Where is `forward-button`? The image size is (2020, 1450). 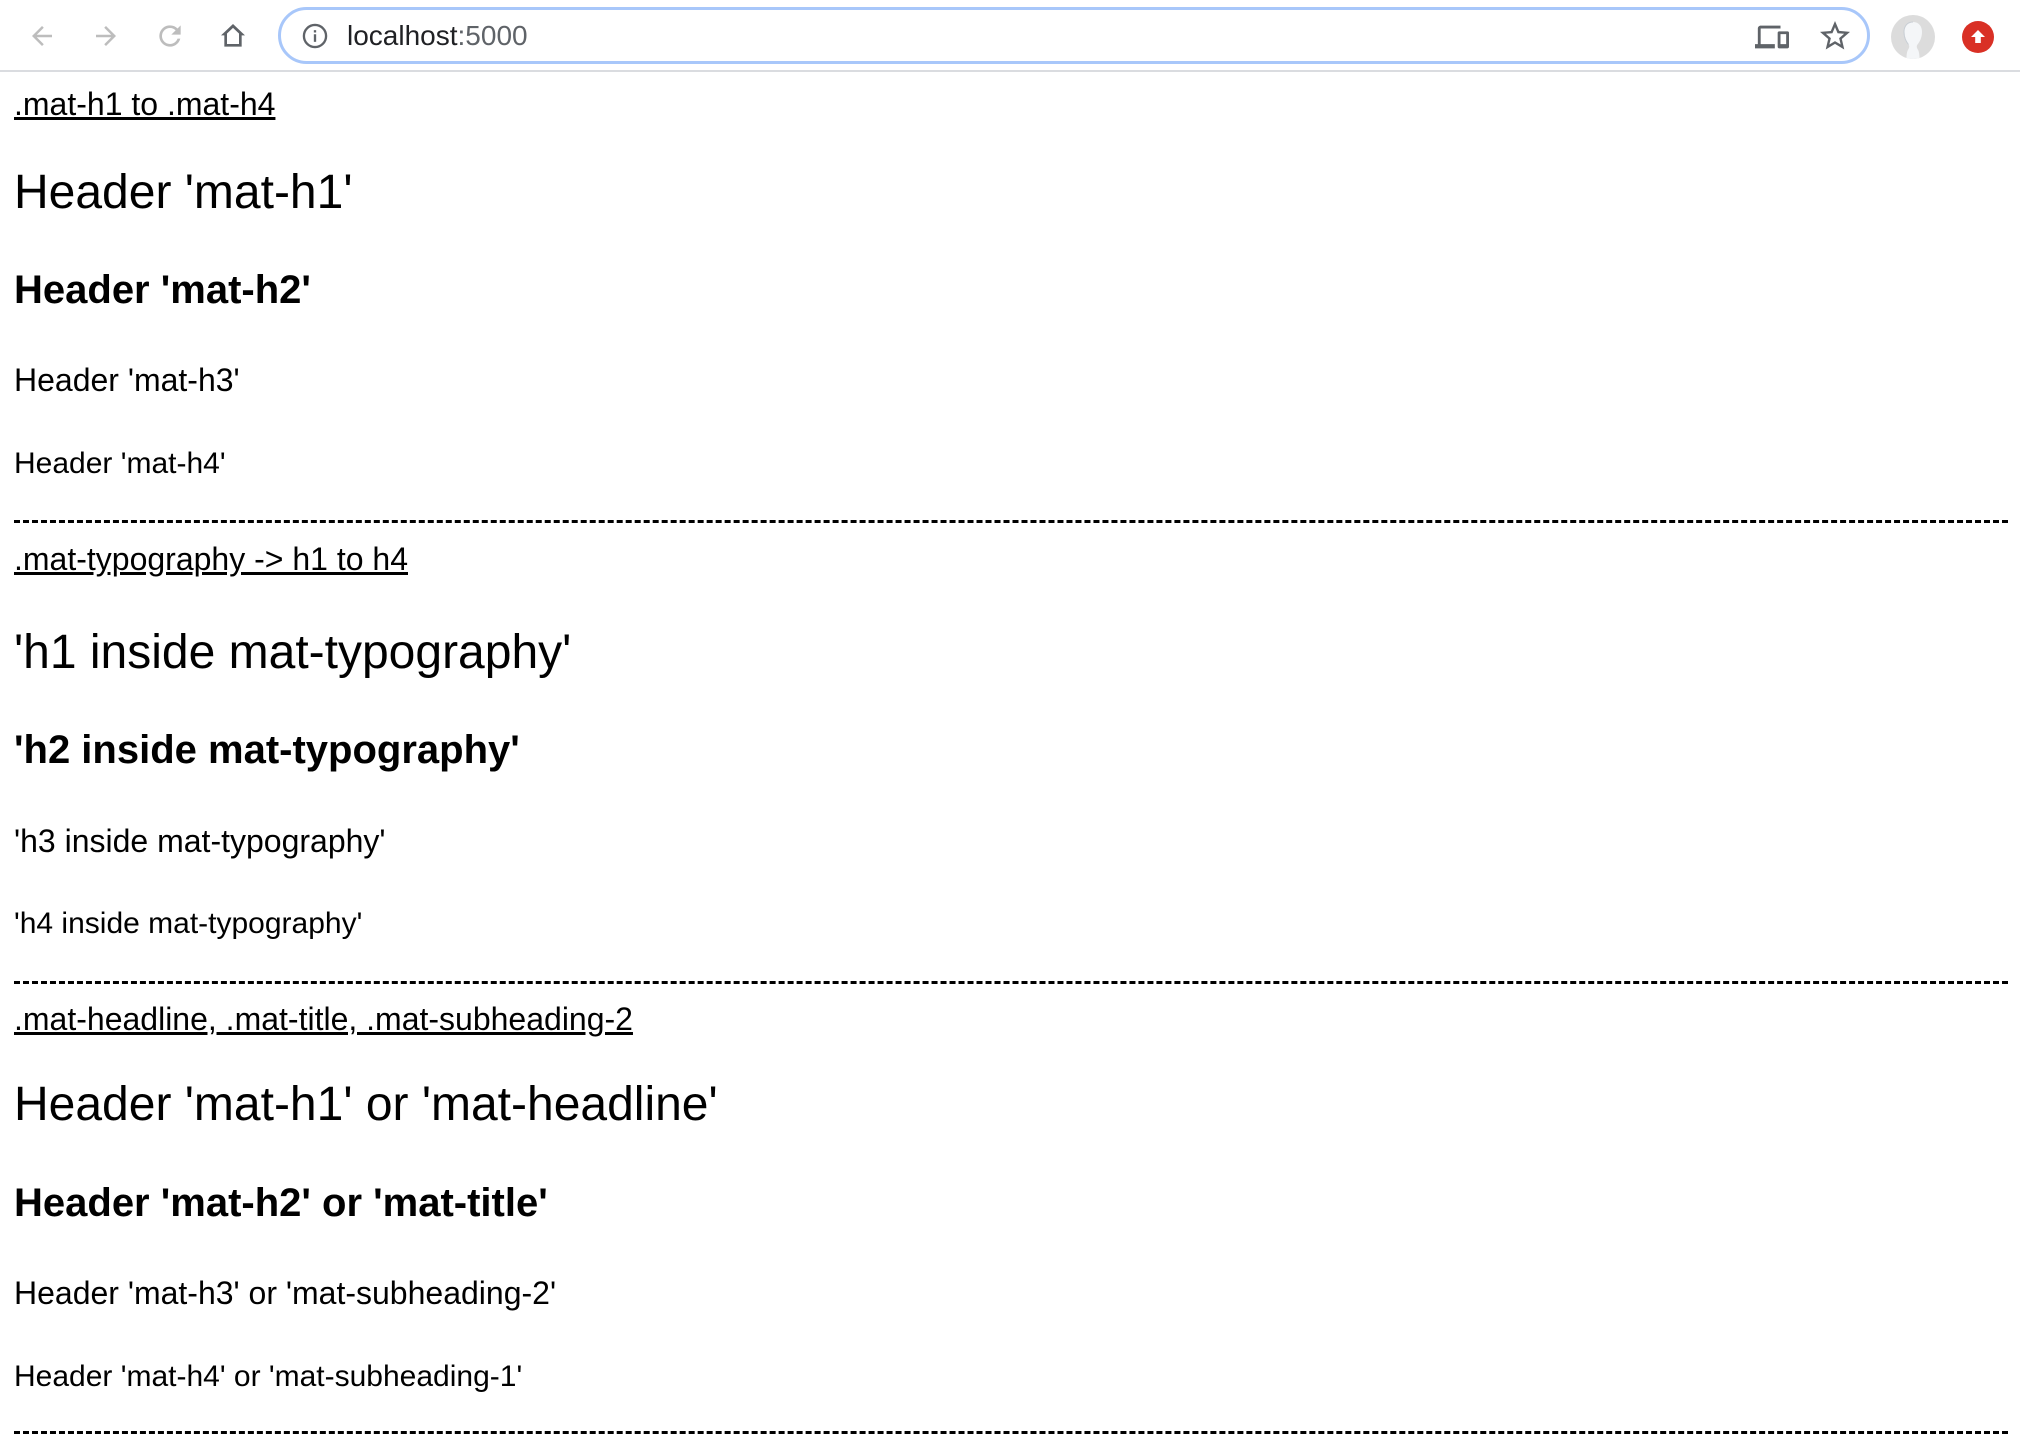 forward-button is located at coordinates (106, 36).